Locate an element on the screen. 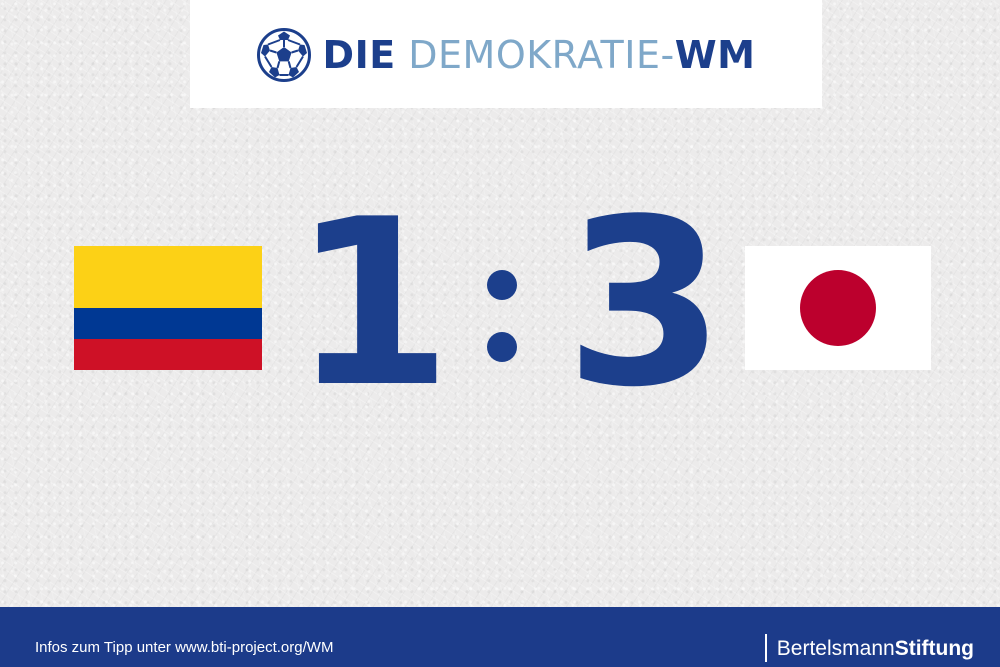 The height and width of the screenshot is (667, 1000). page-title: DIE DEMOKRATIE-WM is located at coordinates (539, 55).